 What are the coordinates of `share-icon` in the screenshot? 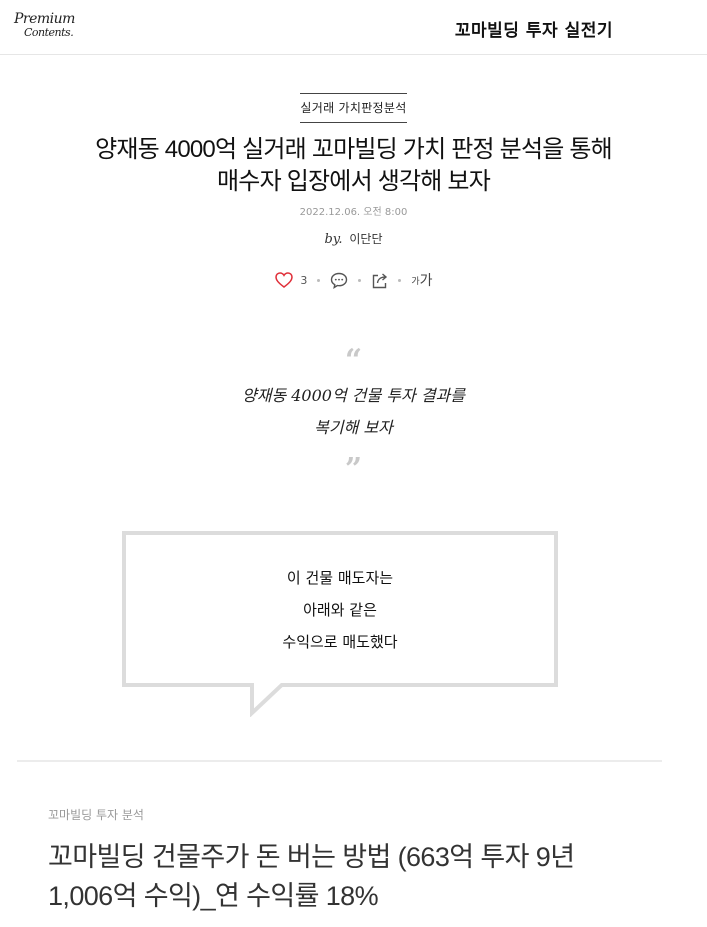 It's located at (379, 280).